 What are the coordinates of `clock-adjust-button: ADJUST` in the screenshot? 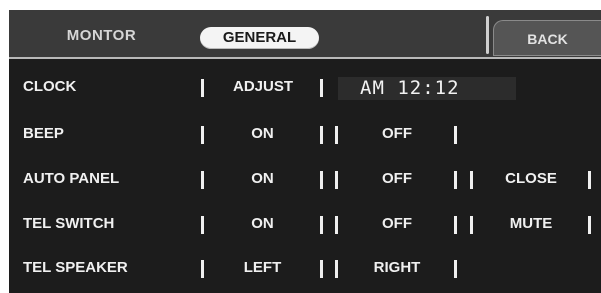 It's located at (263, 87).